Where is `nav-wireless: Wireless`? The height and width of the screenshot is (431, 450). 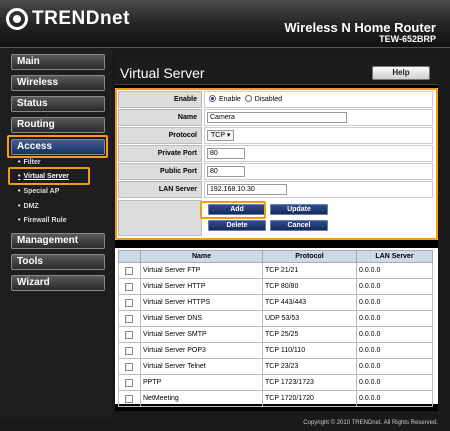
nav-wireless: Wireless is located at coordinates (58, 83).